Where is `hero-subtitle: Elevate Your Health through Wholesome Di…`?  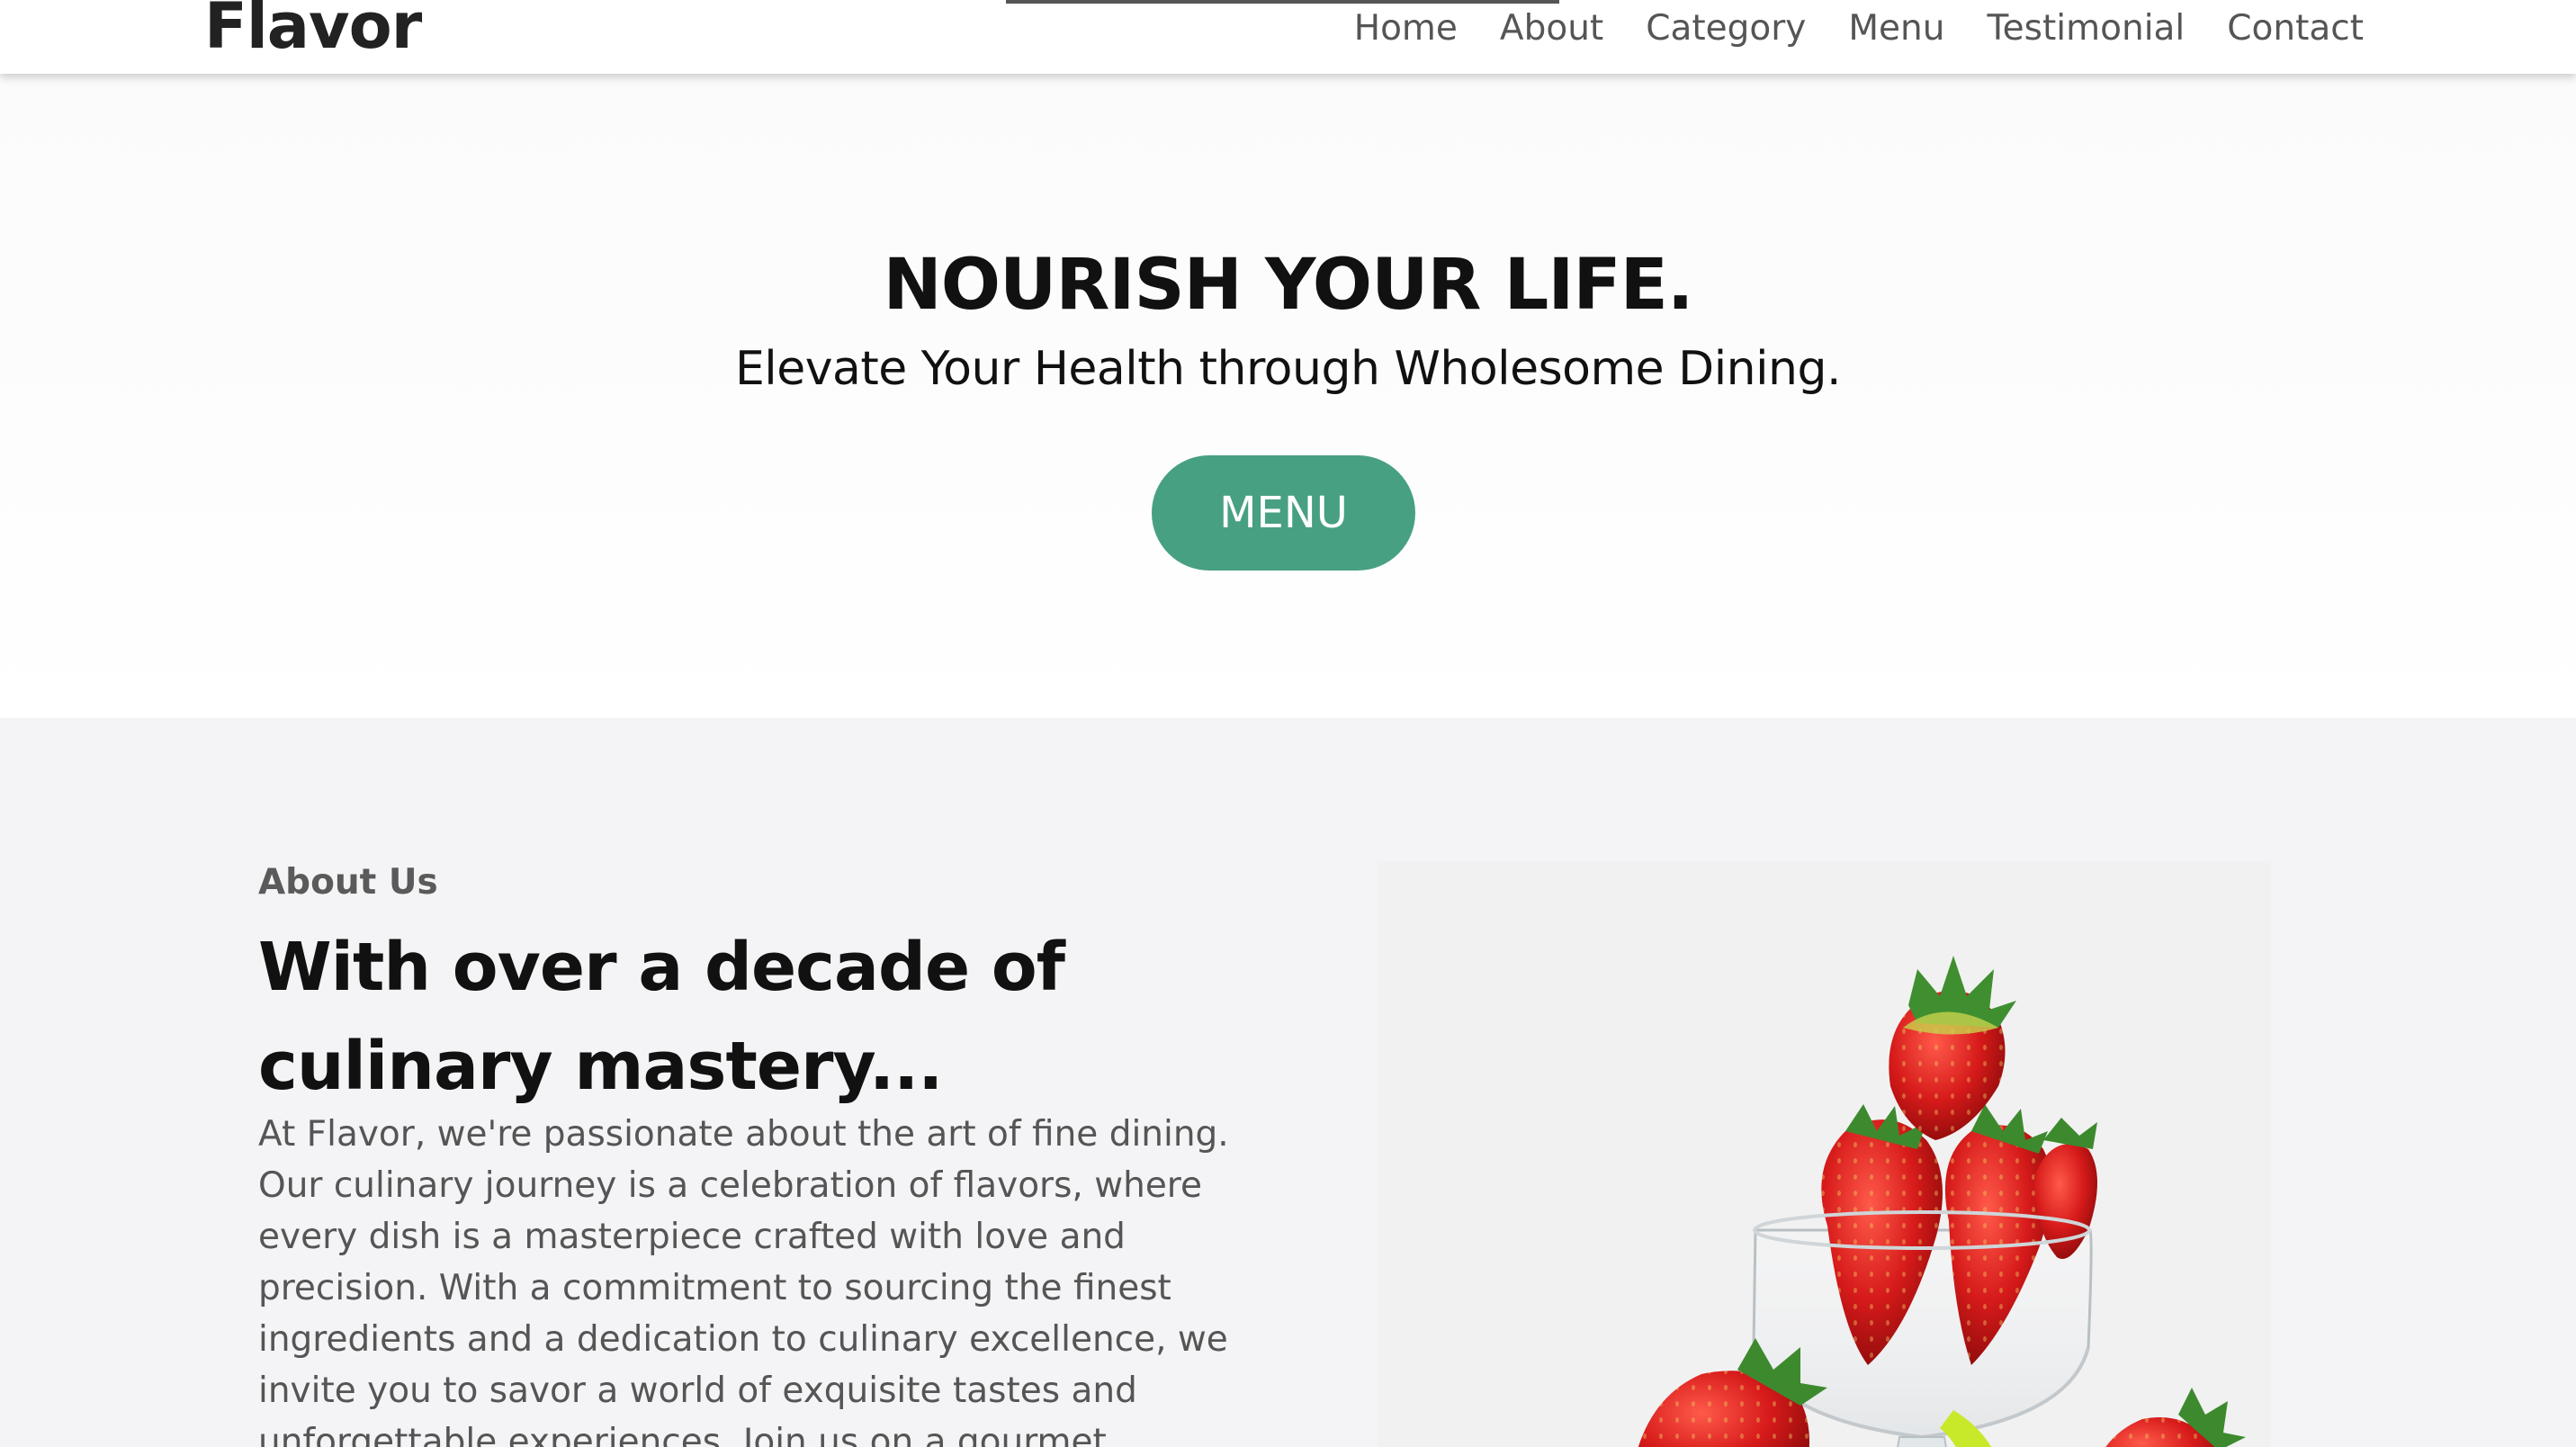 hero-subtitle: Elevate Your Health through Wholesome Di… is located at coordinates (1288, 369).